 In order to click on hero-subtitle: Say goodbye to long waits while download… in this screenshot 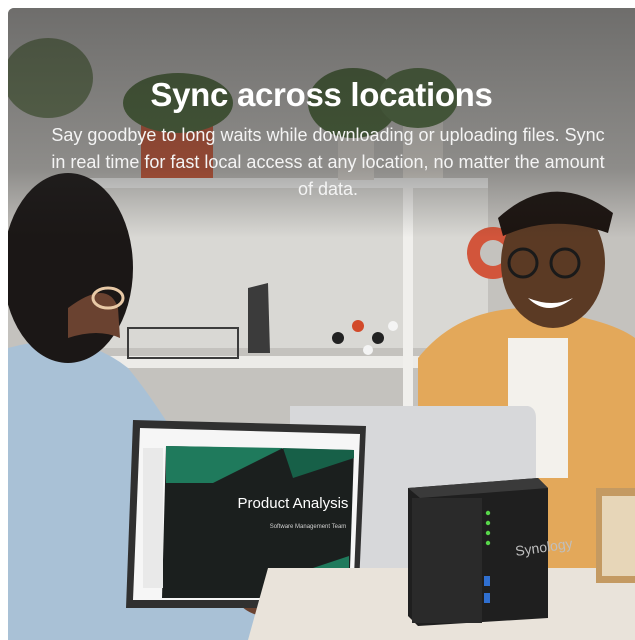, I will do `click(328, 162)`.